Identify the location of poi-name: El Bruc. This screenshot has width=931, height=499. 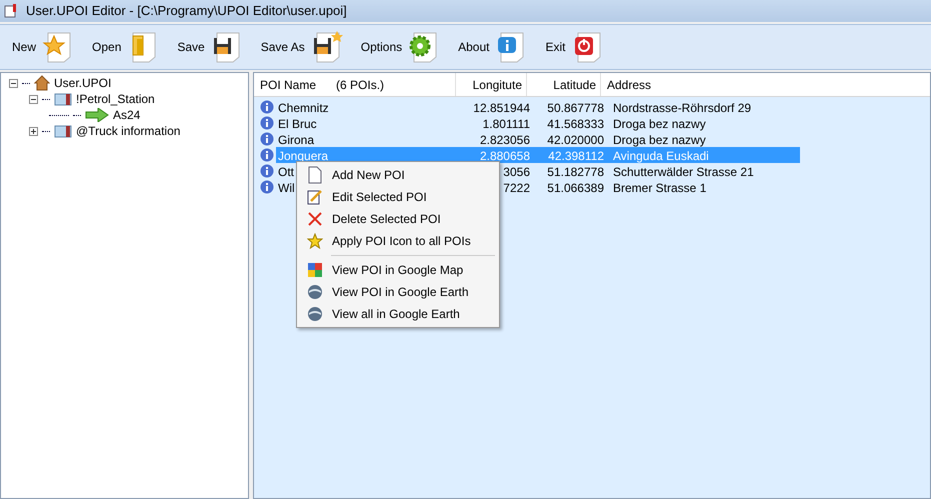
(296, 123).